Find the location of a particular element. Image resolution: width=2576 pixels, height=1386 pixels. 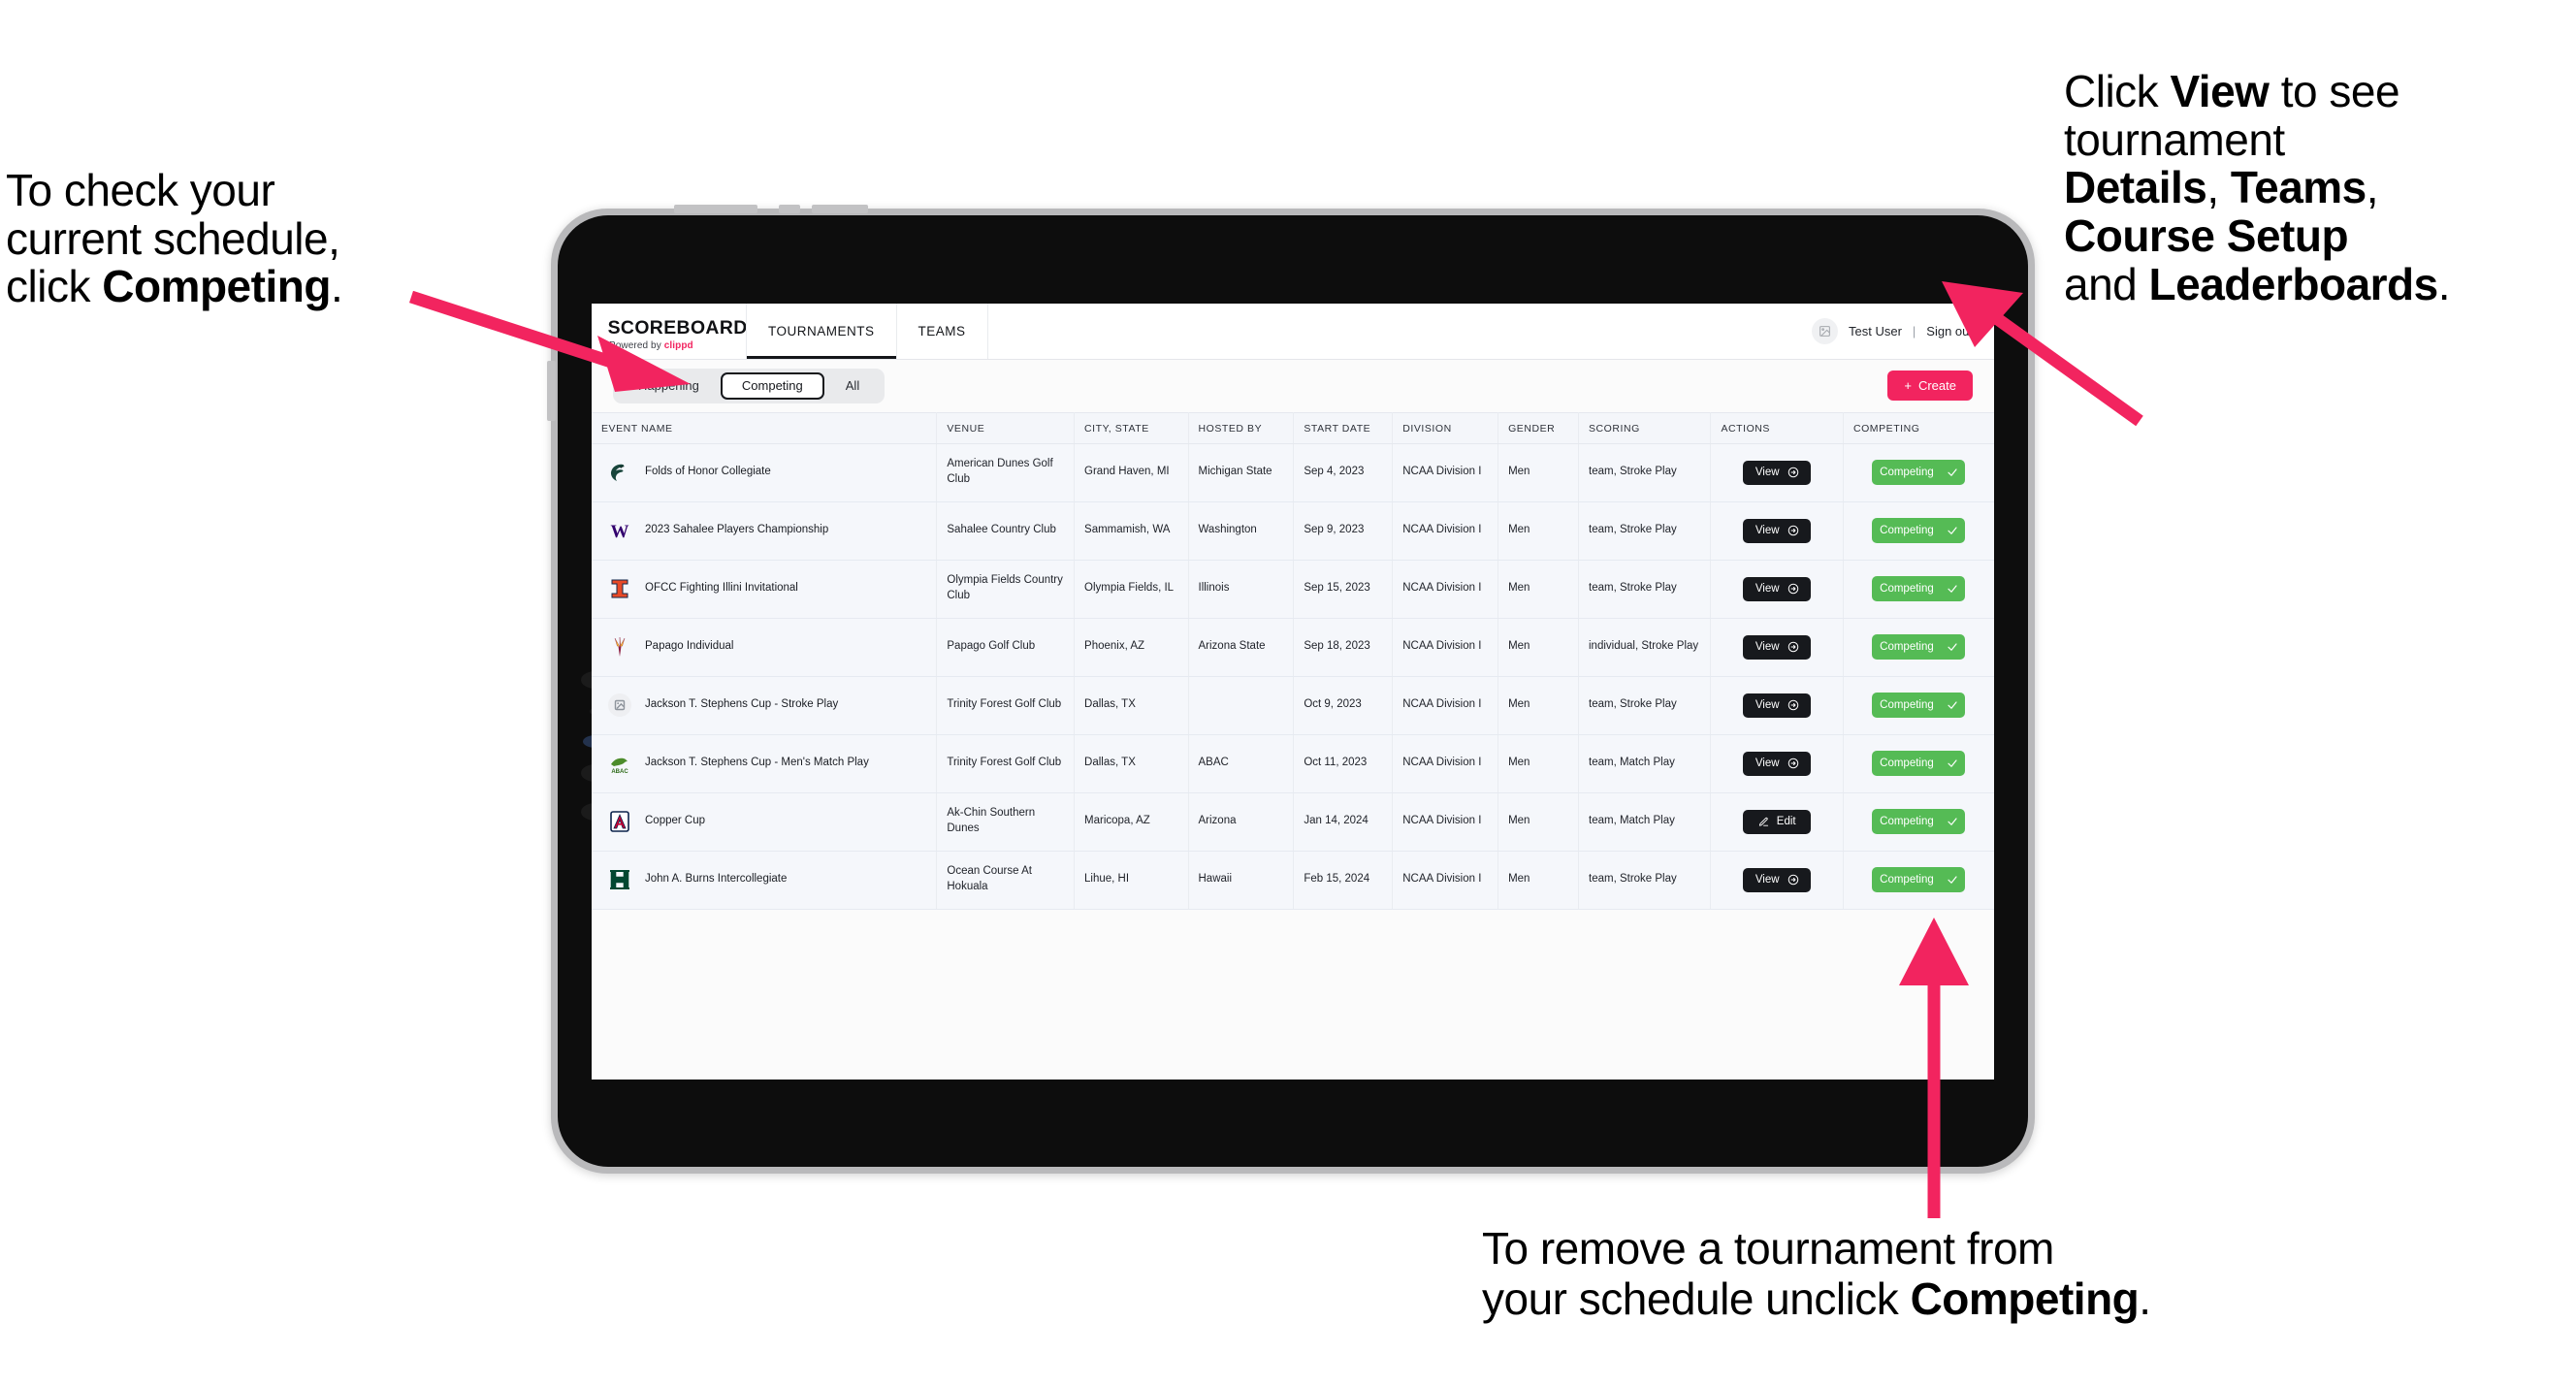

cell-start-date: Sep 15, 2023 is located at coordinates (1343, 589).